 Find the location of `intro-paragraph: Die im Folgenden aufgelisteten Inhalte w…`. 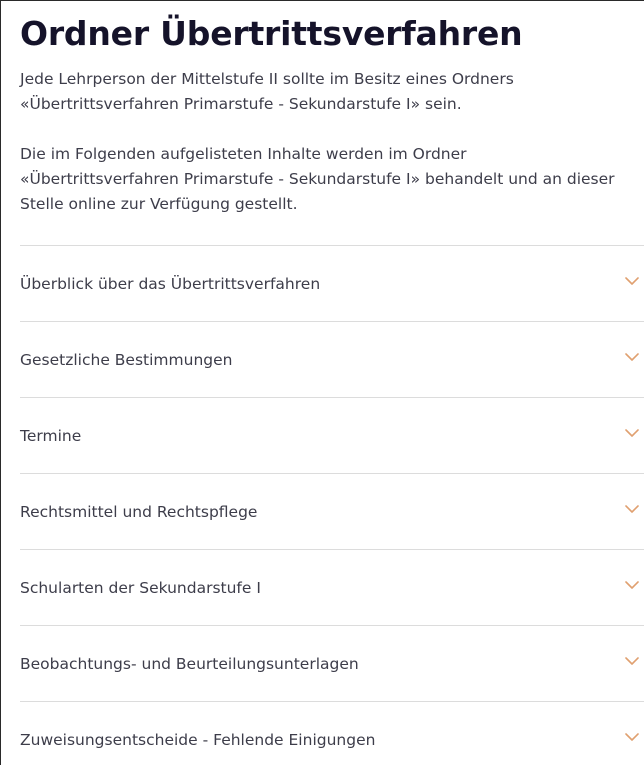

intro-paragraph: Die im Folgenden aufgelisteten Inhalte w… is located at coordinates (317, 179).